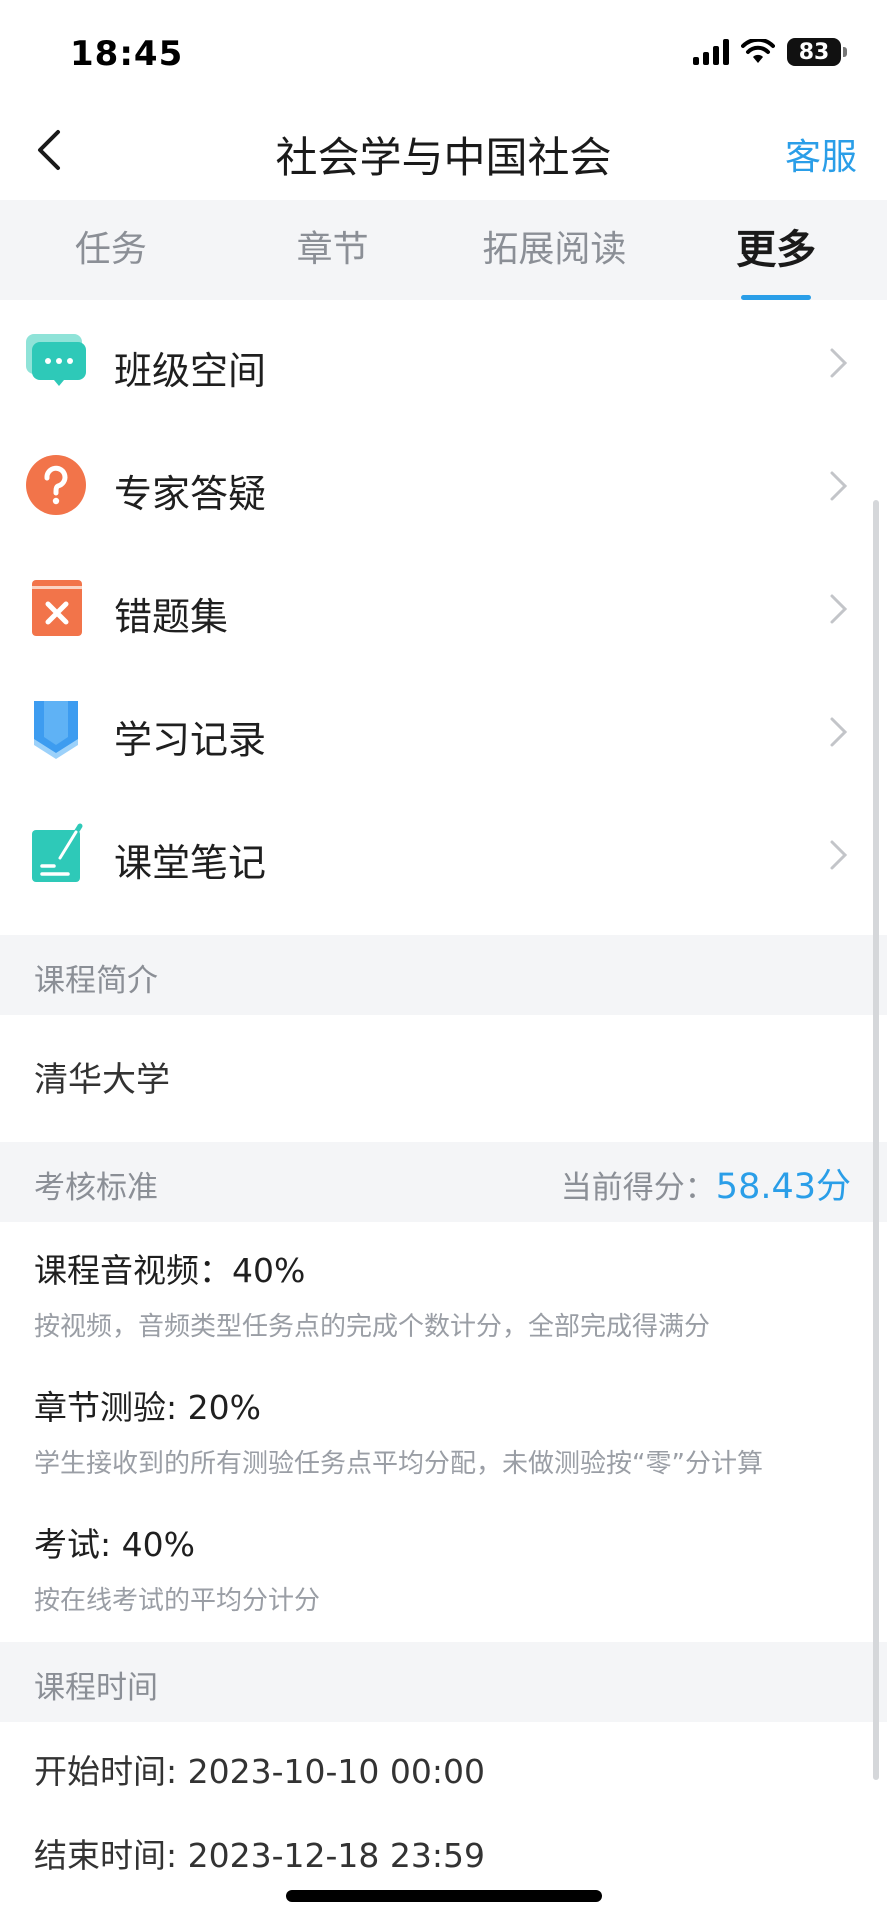  What do you see at coordinates (372, 1327) in the screenshot?
I see `criterion-desc: 按视频，音频类型任务点的完成个数计分，全部完成得满分` at bounding box center [372, 1327].